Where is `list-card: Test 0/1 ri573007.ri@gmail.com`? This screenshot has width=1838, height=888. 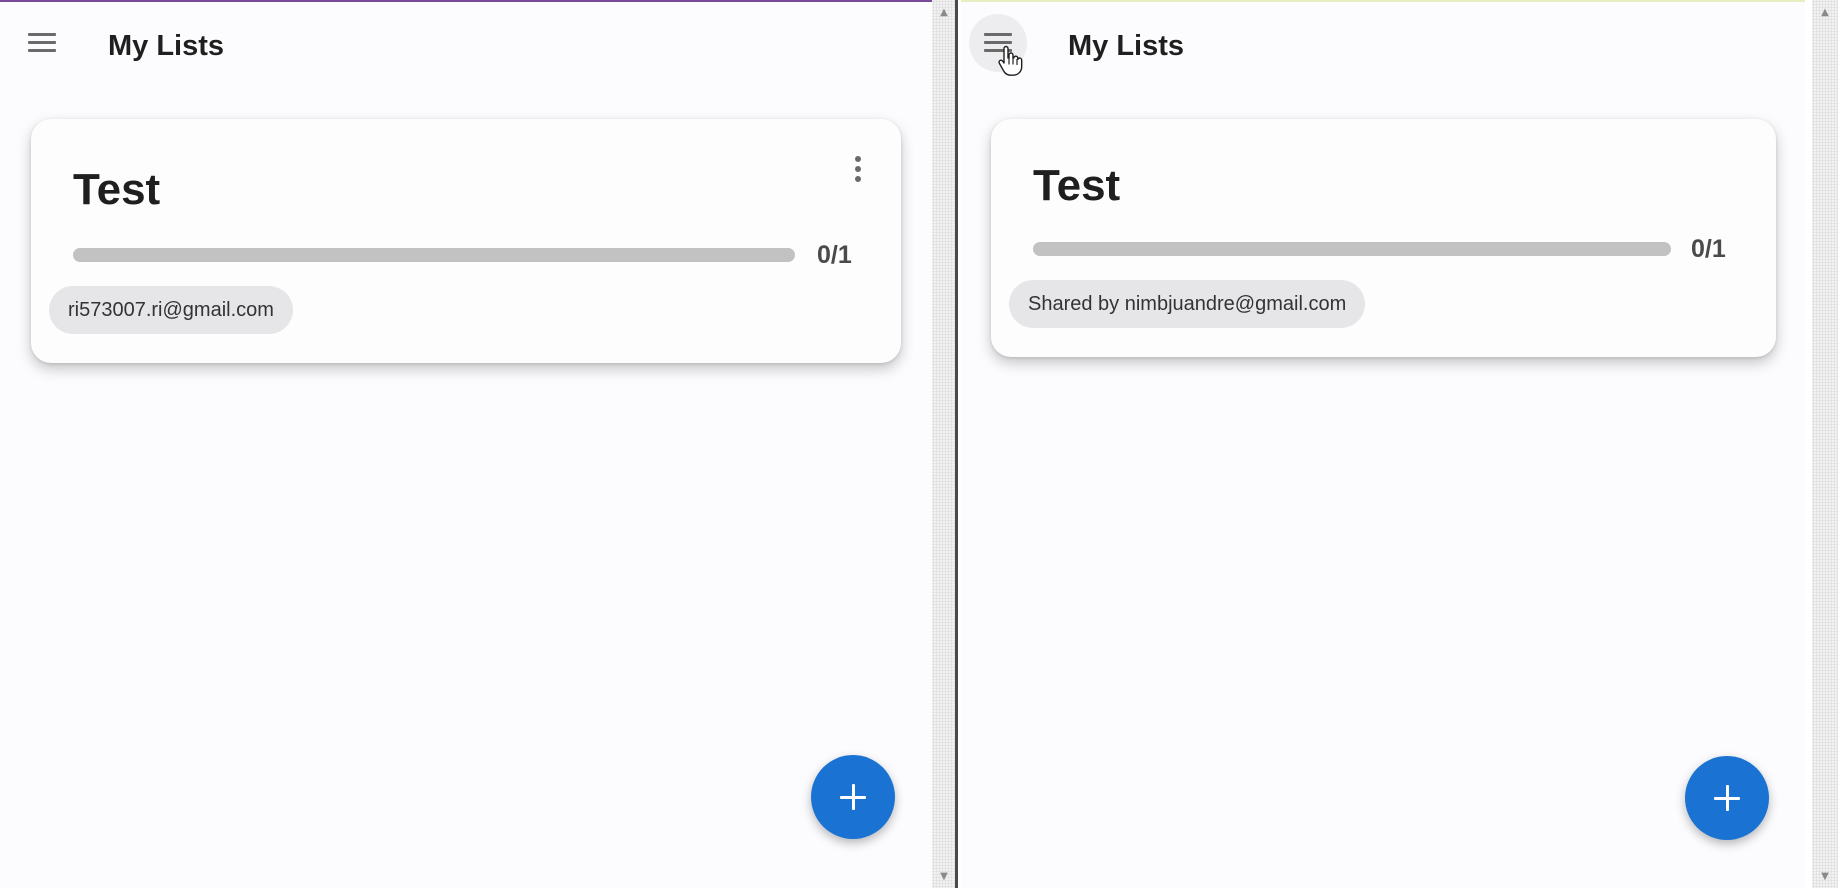 list-card: Test 0/1 ri573007.ri@gmail.com is located at coordinates (466, 241).